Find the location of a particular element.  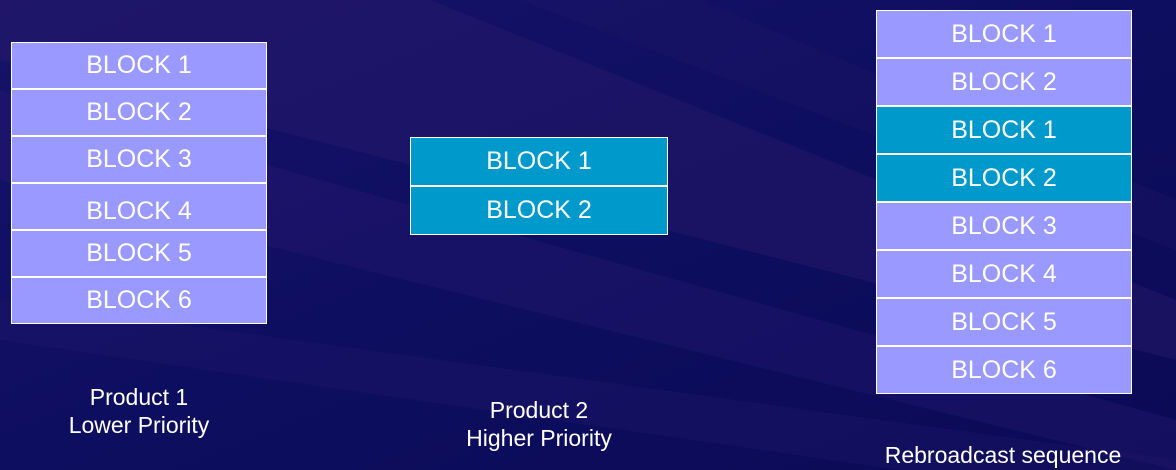

rebroadcast-block: BLOCK 3 is located at coordinates (1004, 226).